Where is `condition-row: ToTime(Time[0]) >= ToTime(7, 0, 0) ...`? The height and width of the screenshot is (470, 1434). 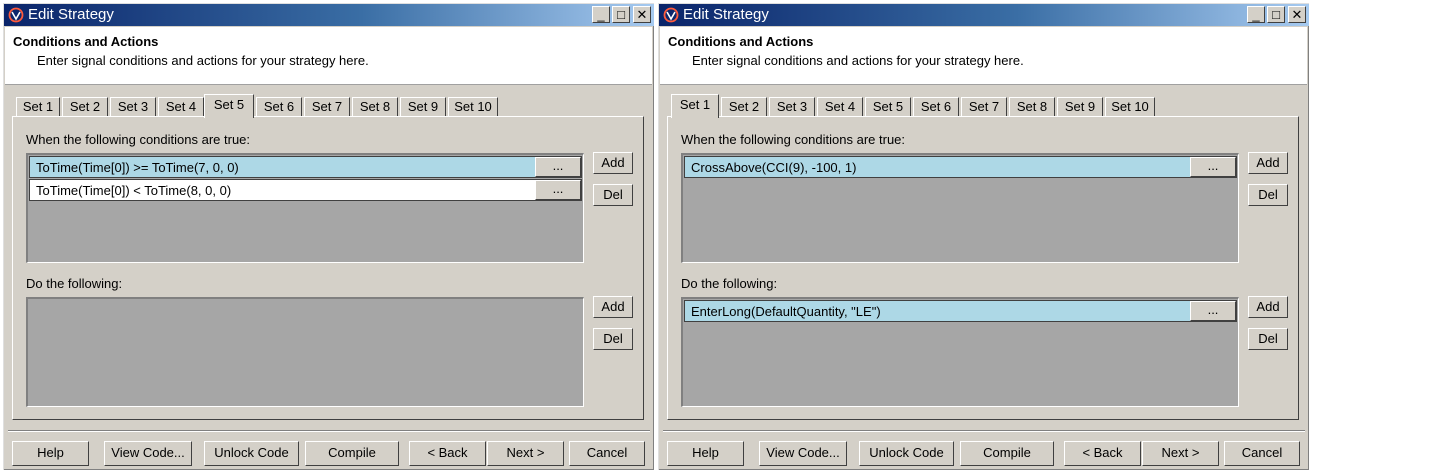
condition-row: ToTime(Time[0]) >= ToTime(7, 0, 0) ... is located at coordinates (305, 167).